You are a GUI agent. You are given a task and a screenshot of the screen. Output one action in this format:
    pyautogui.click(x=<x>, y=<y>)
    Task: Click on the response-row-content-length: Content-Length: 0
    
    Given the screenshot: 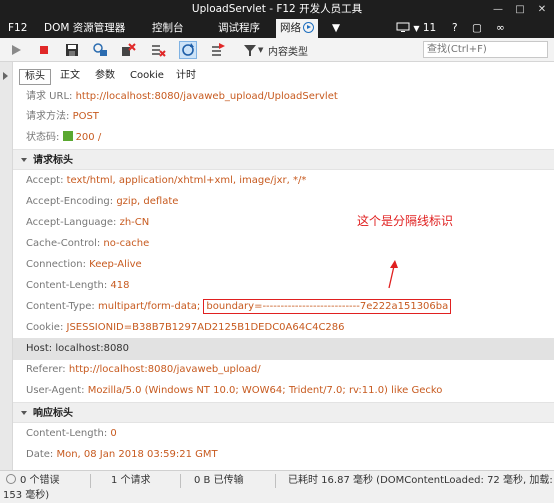 What is the action you would take?
    pyautogui.click(x=71, y=433)
    